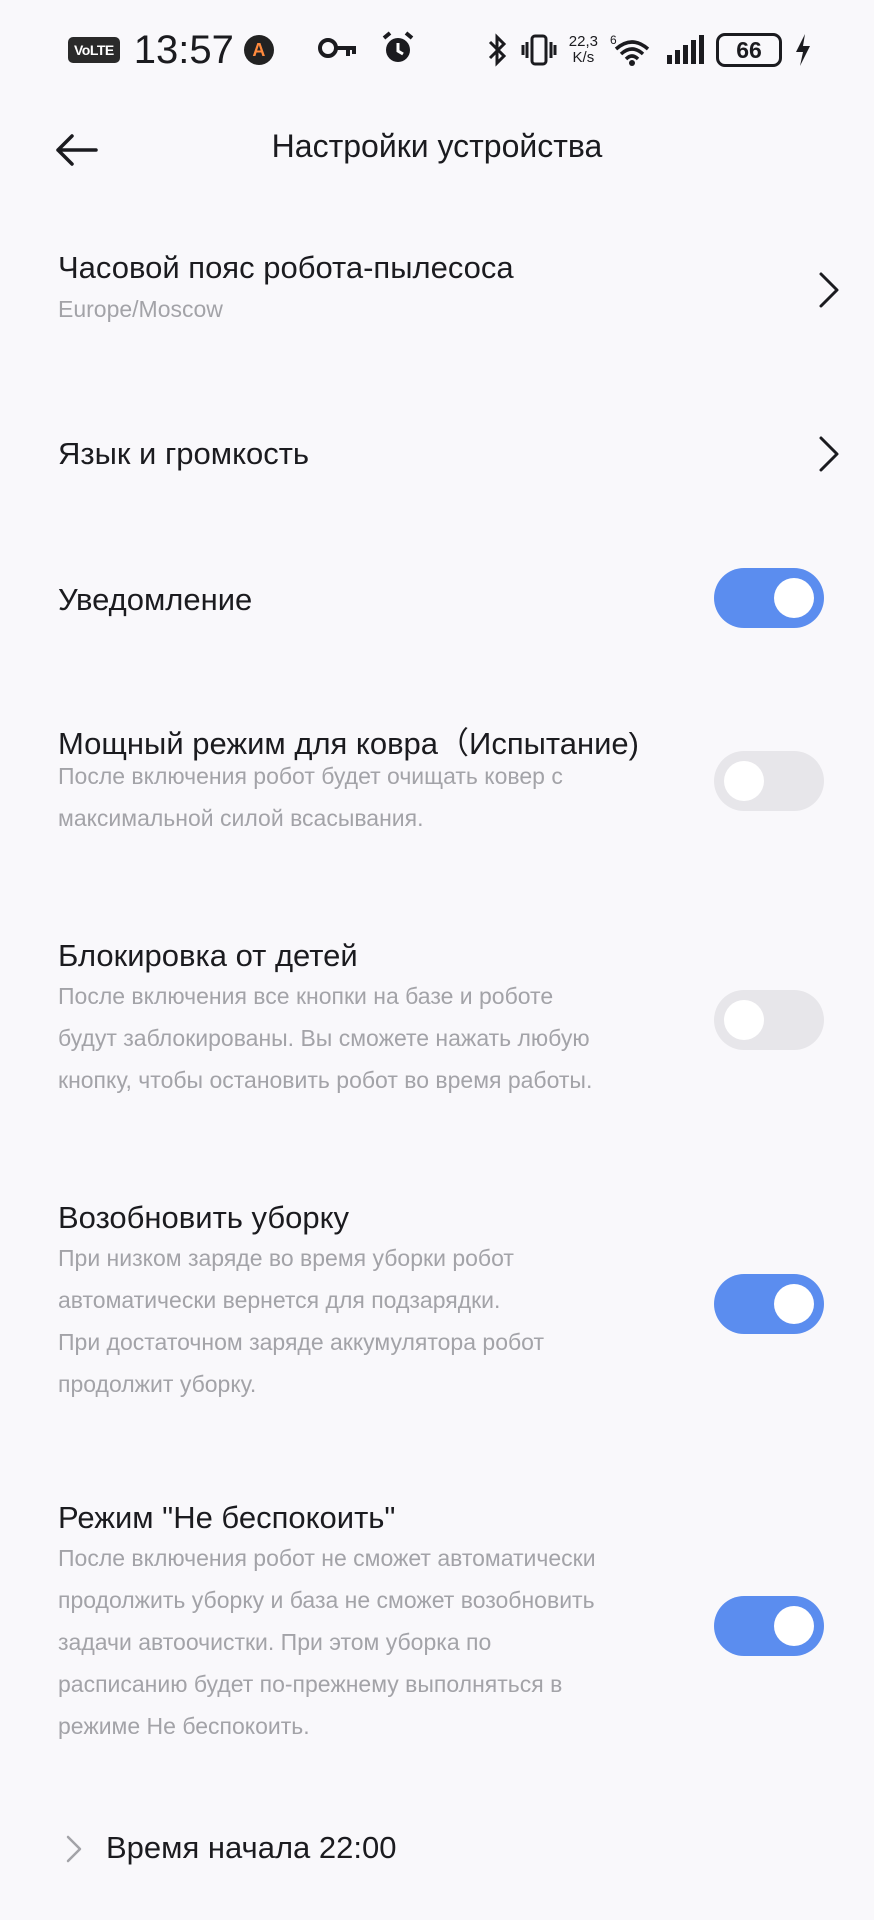 The height and width of the screenshot is (1920, 874). What do you see at coordinates (803, 50) in the screenshot?
I see `charging-icon` at bounding box center [803, 50].